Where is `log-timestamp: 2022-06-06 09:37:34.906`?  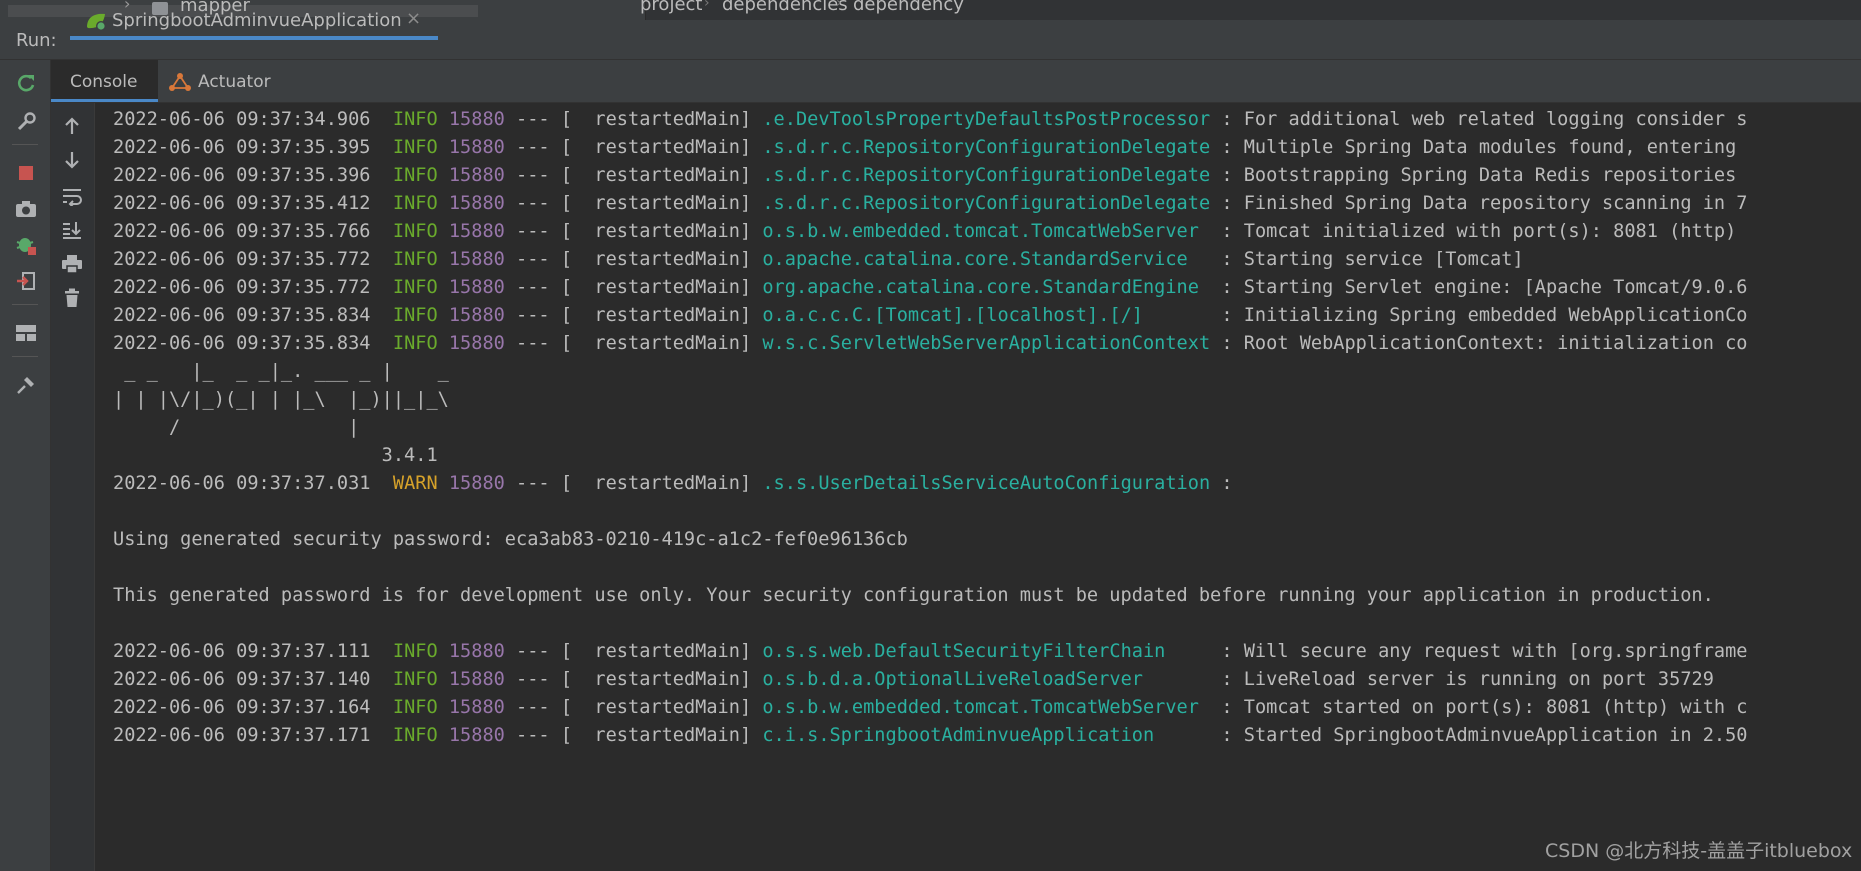 log-timestamp: 2022-06-06 09:37:34.906 is located at coordinates (242, 119).